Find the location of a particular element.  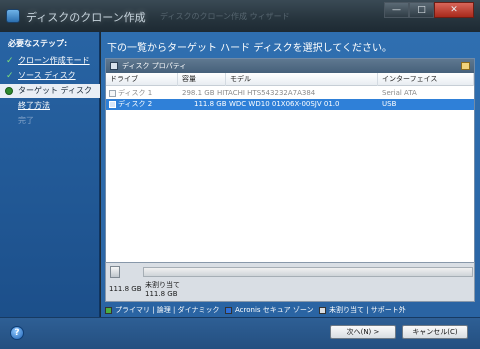

column-drive: ドライブ is located at coordinates (142, 79).